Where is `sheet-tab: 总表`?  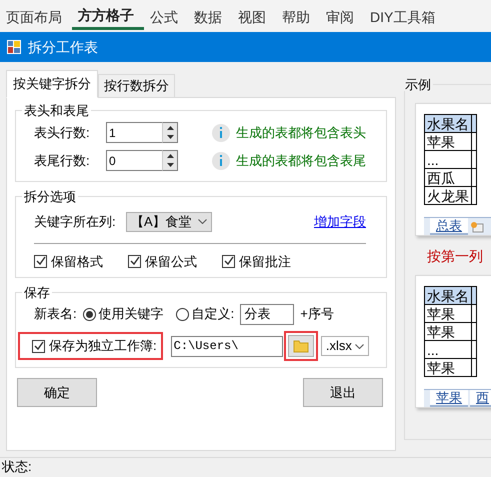 sheet-tab: 总表 is located at coordinates (449, 226).